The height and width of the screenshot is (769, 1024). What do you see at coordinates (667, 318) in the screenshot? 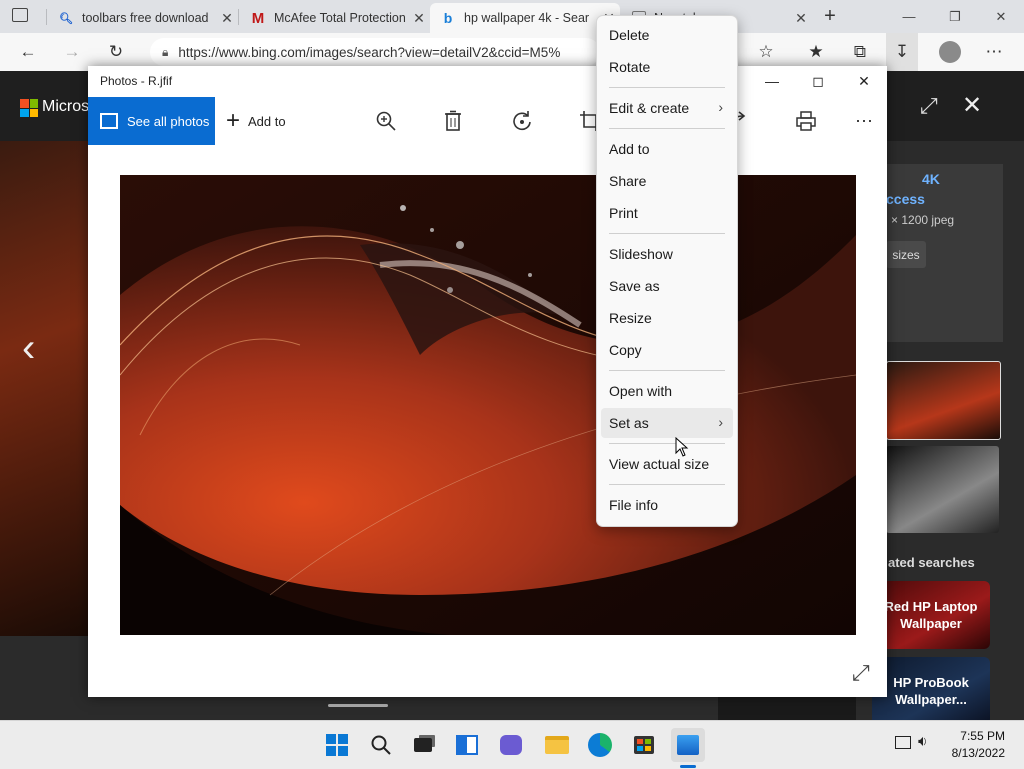
I see `menu-item-resize: Resize` at bounding box center [667, 318].